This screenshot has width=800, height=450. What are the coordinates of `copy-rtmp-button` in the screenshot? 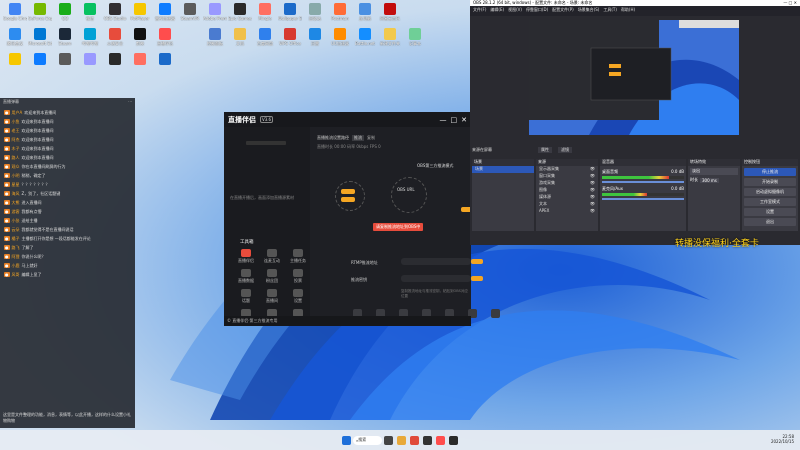 It's located at (477, 261).